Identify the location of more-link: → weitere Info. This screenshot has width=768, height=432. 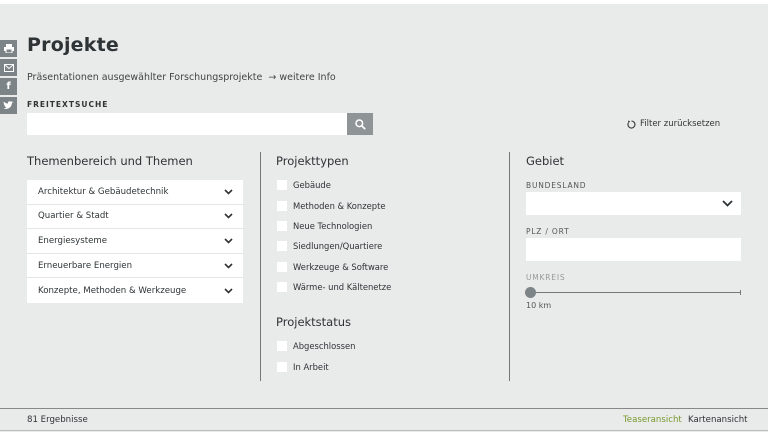
(300, 77).